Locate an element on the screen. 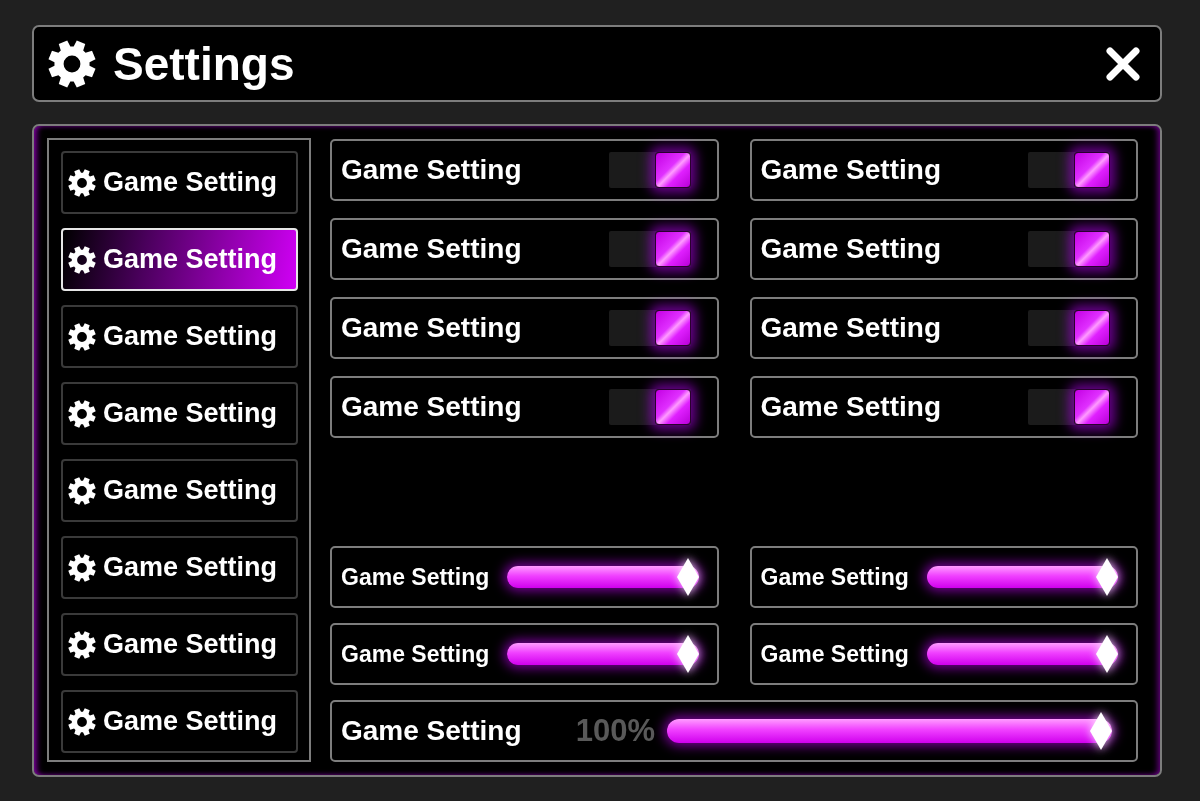  close-icon is located at coordinates (1123, 63).